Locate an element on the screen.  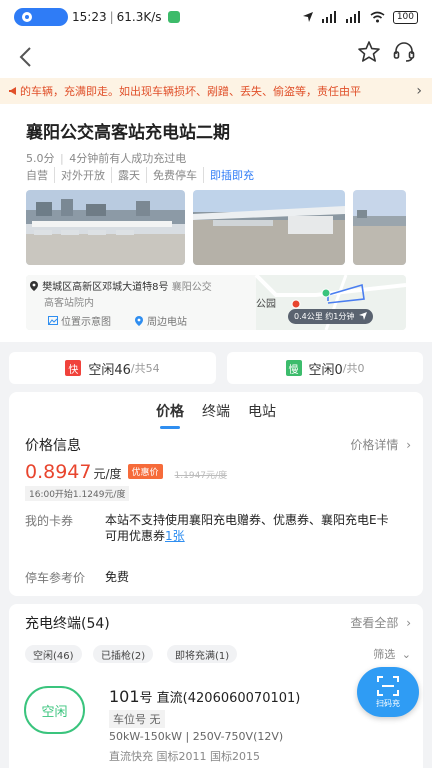
back-button is located at coordinates (25, 57).